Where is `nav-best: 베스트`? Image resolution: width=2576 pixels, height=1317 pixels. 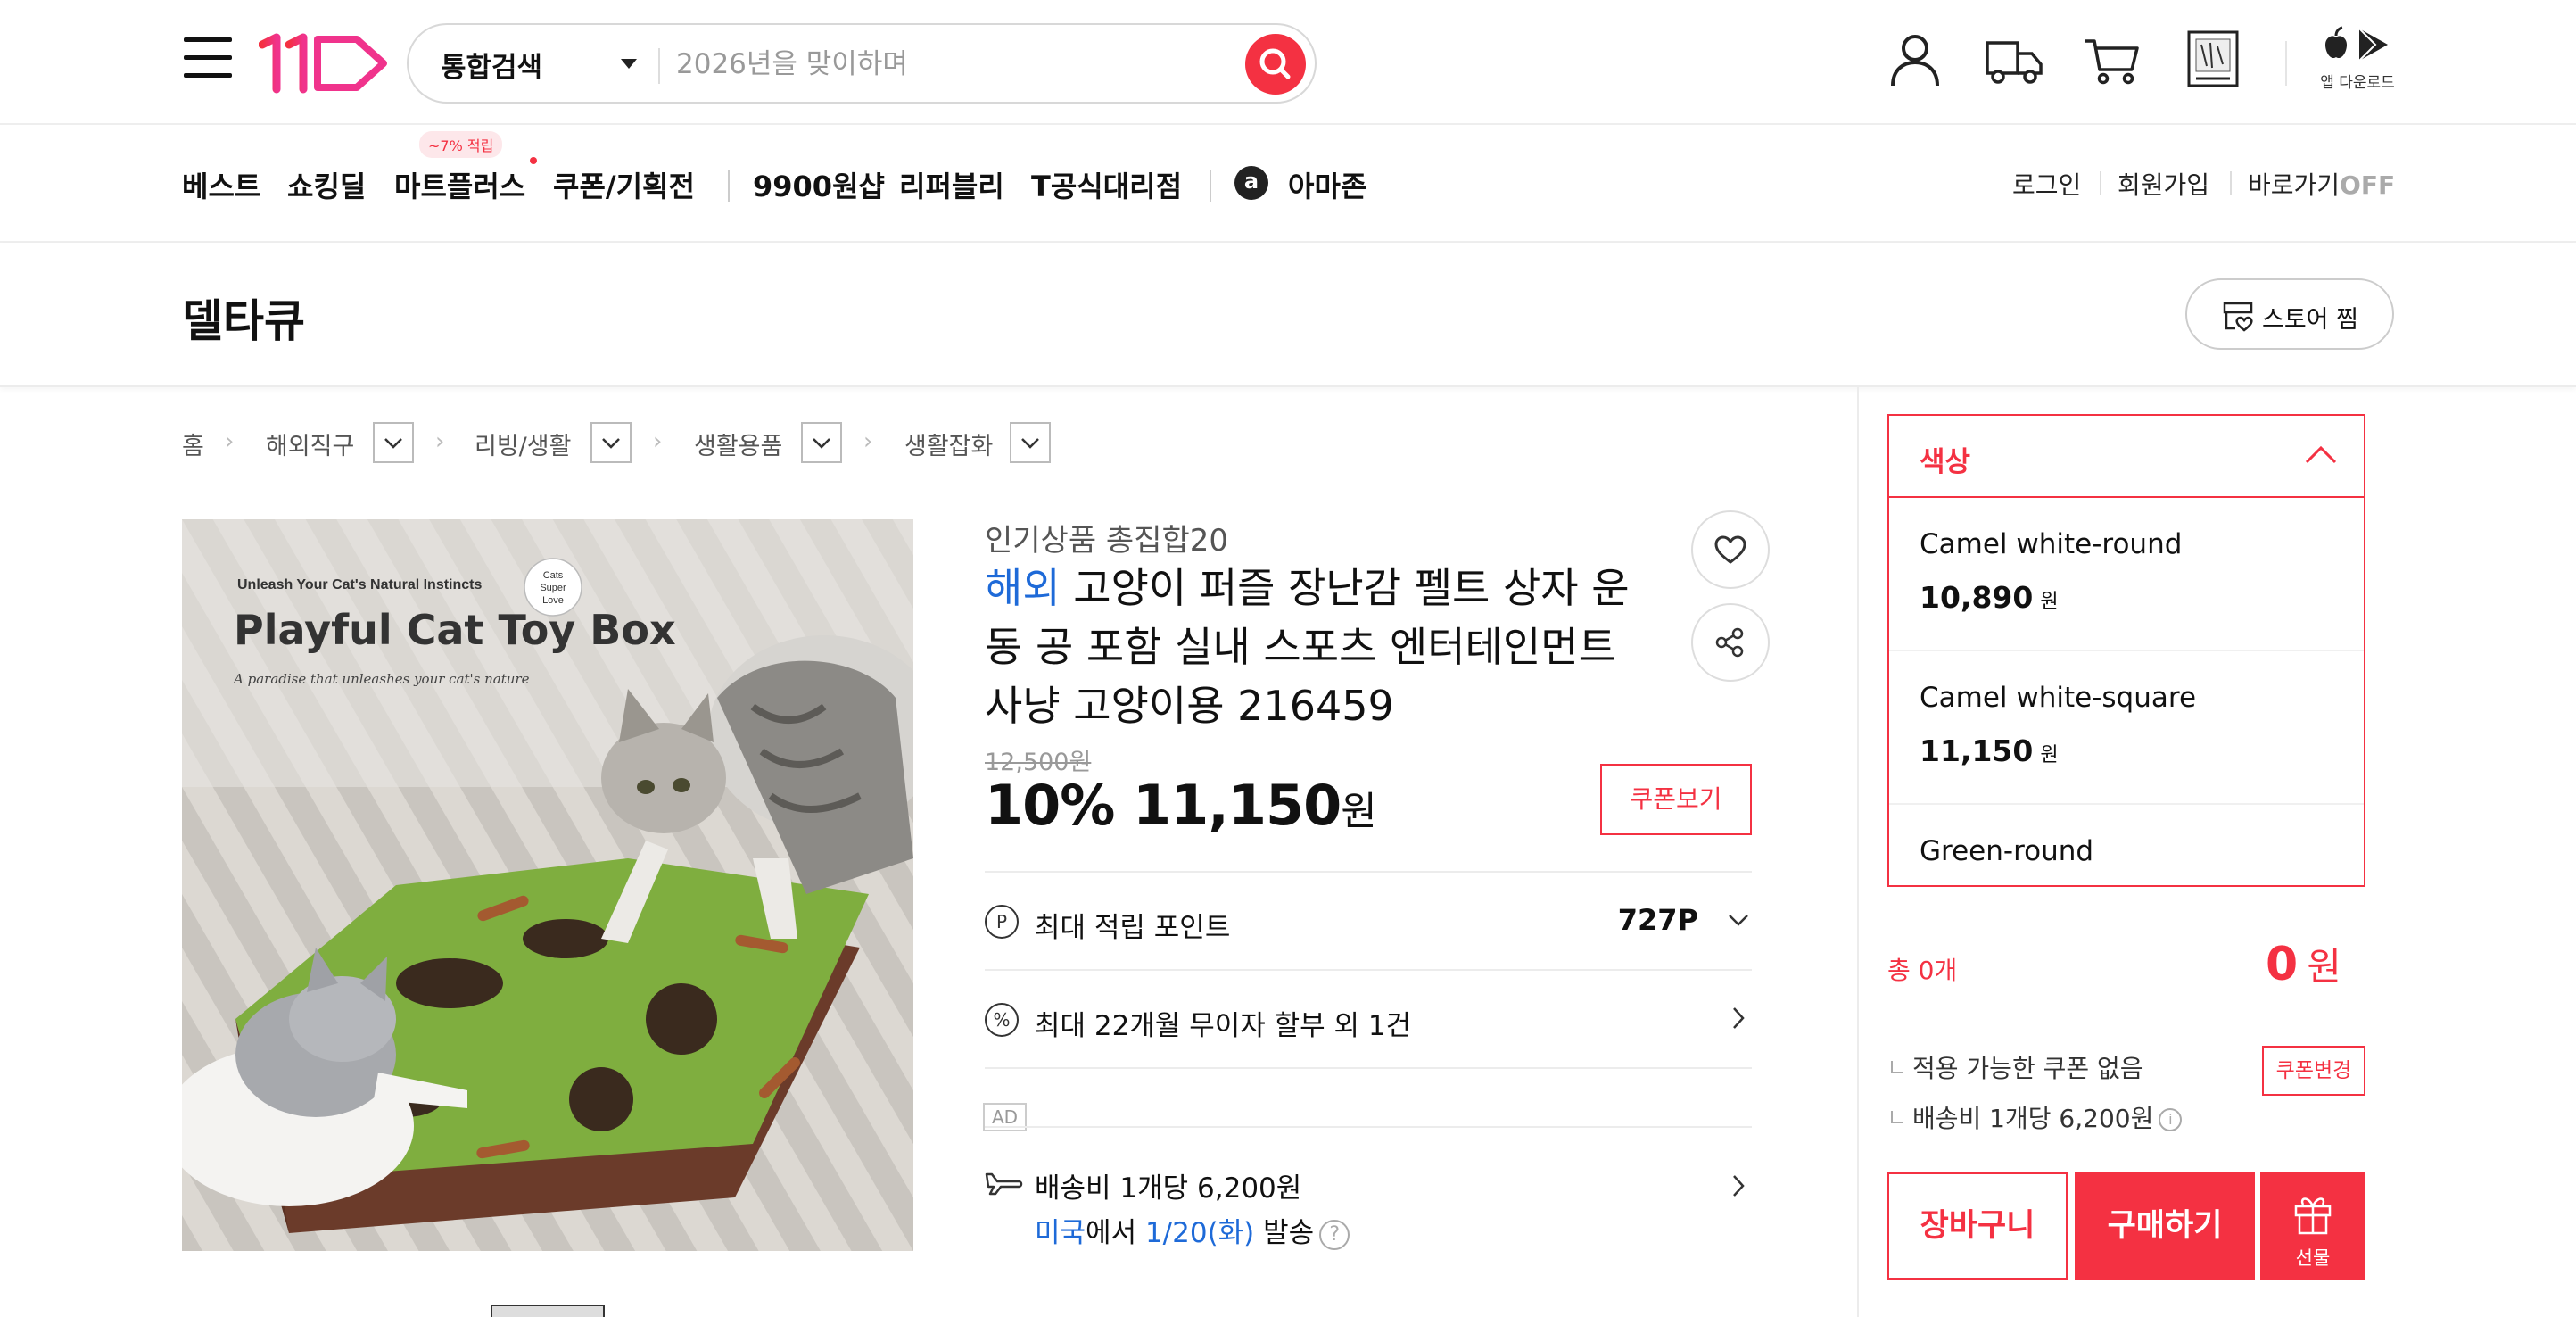 nav-best: 베스트 is located at coordinates (221, 184).